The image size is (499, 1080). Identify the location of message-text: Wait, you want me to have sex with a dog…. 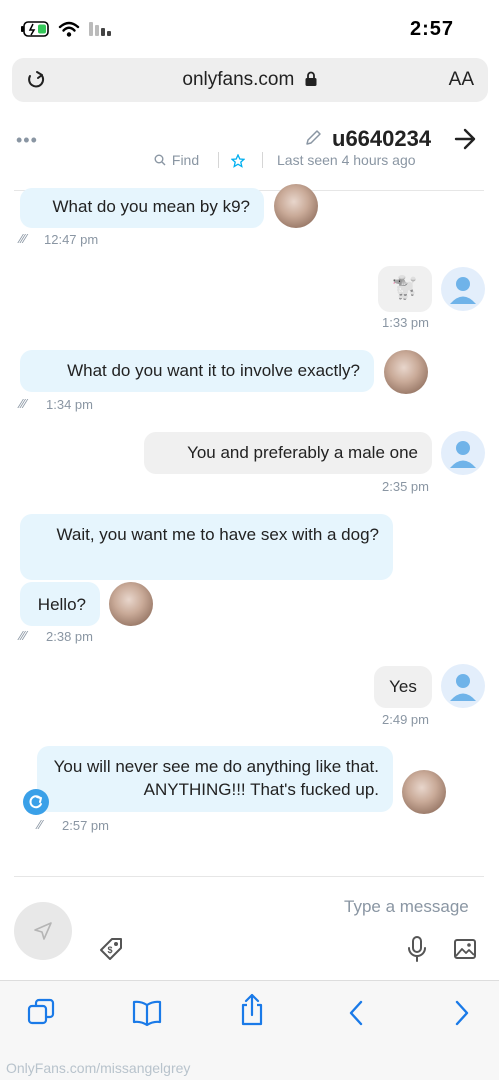
(217, 534).